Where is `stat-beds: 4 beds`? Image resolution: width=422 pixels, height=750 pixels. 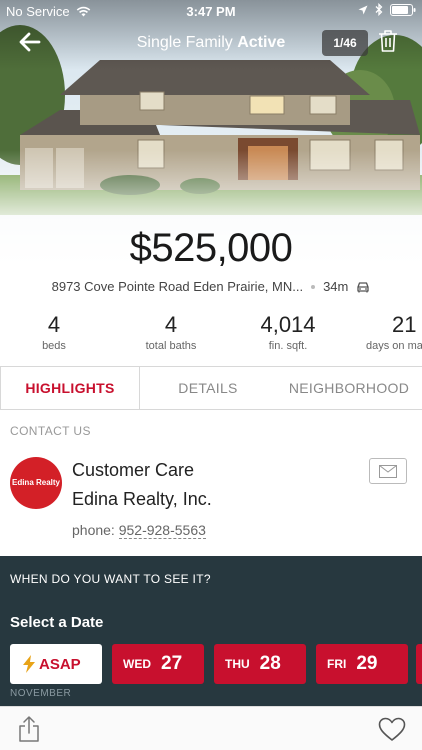
stat-beds: 4 beds is located at coordinates (54, 332).